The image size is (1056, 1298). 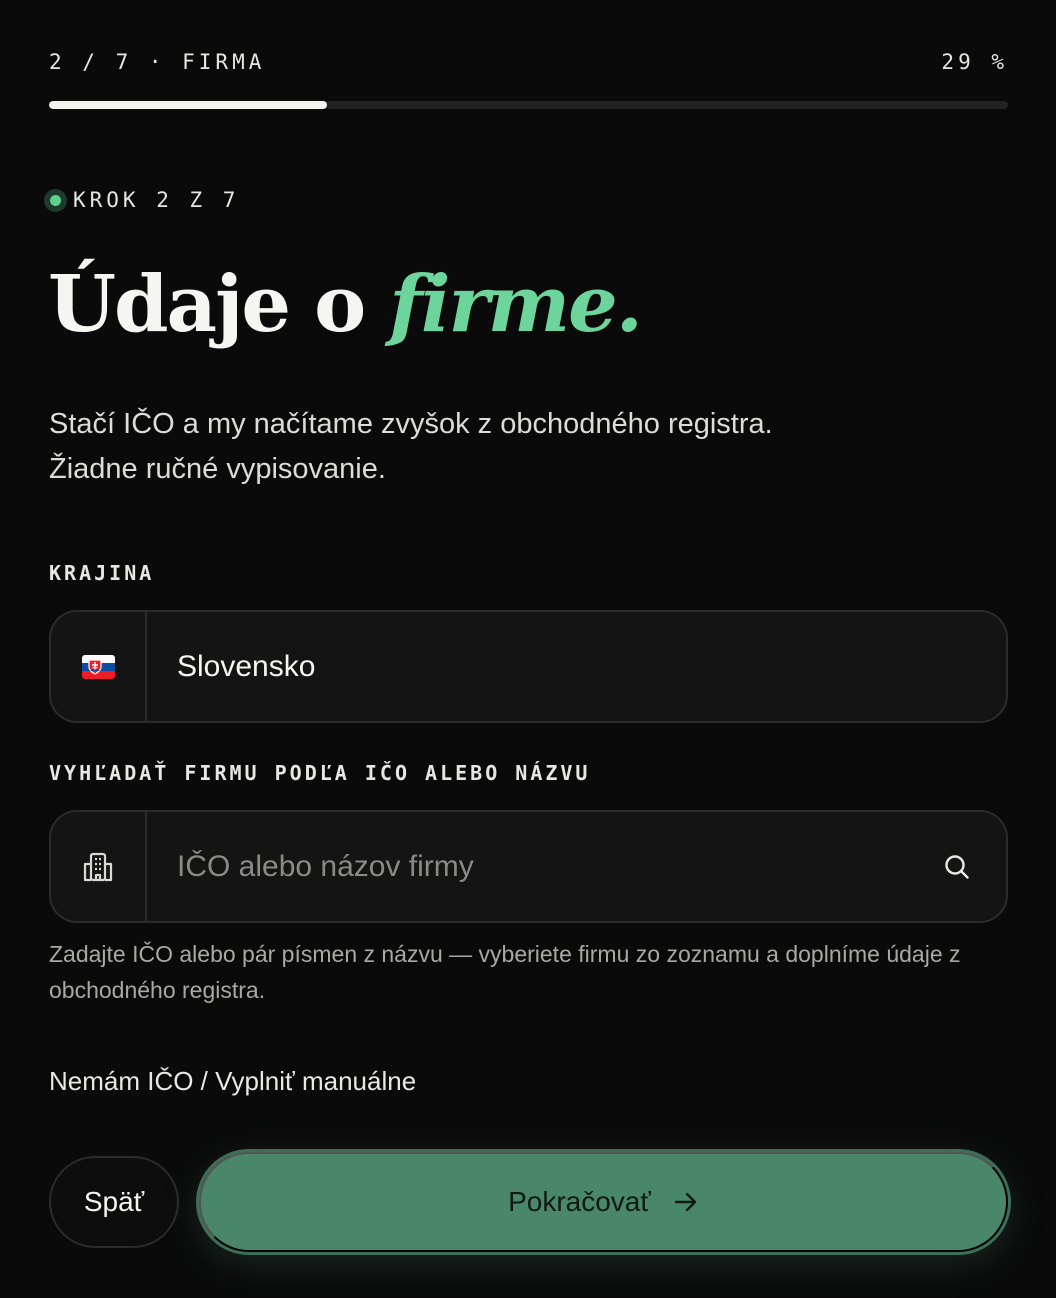 What do you see at coordinates (246, 666) in the screenshot?
I see `country-value: Slovensko` at bounding box center [246, 666].